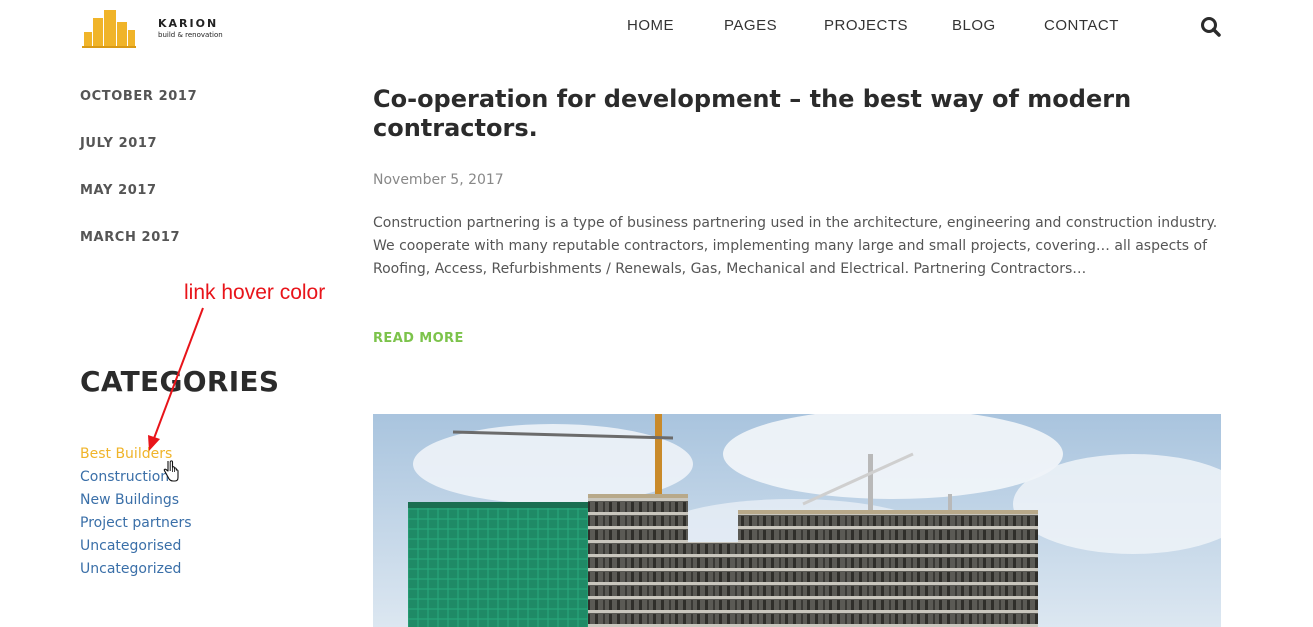  Describe the element at coordinates (438, 180) in the screenshot. I see `post-date: November 5, 2017` at that location.